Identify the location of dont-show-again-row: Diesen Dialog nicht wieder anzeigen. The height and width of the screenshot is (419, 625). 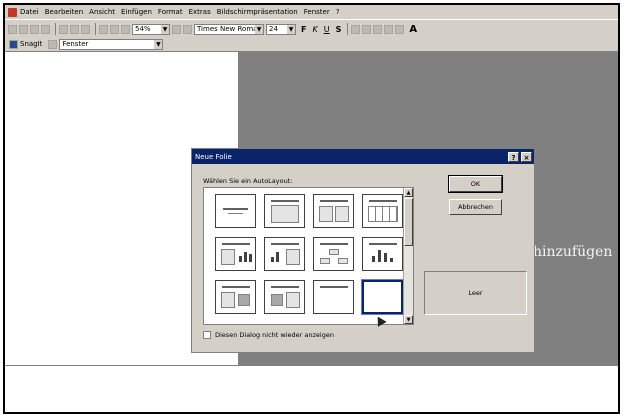
(268, 335).